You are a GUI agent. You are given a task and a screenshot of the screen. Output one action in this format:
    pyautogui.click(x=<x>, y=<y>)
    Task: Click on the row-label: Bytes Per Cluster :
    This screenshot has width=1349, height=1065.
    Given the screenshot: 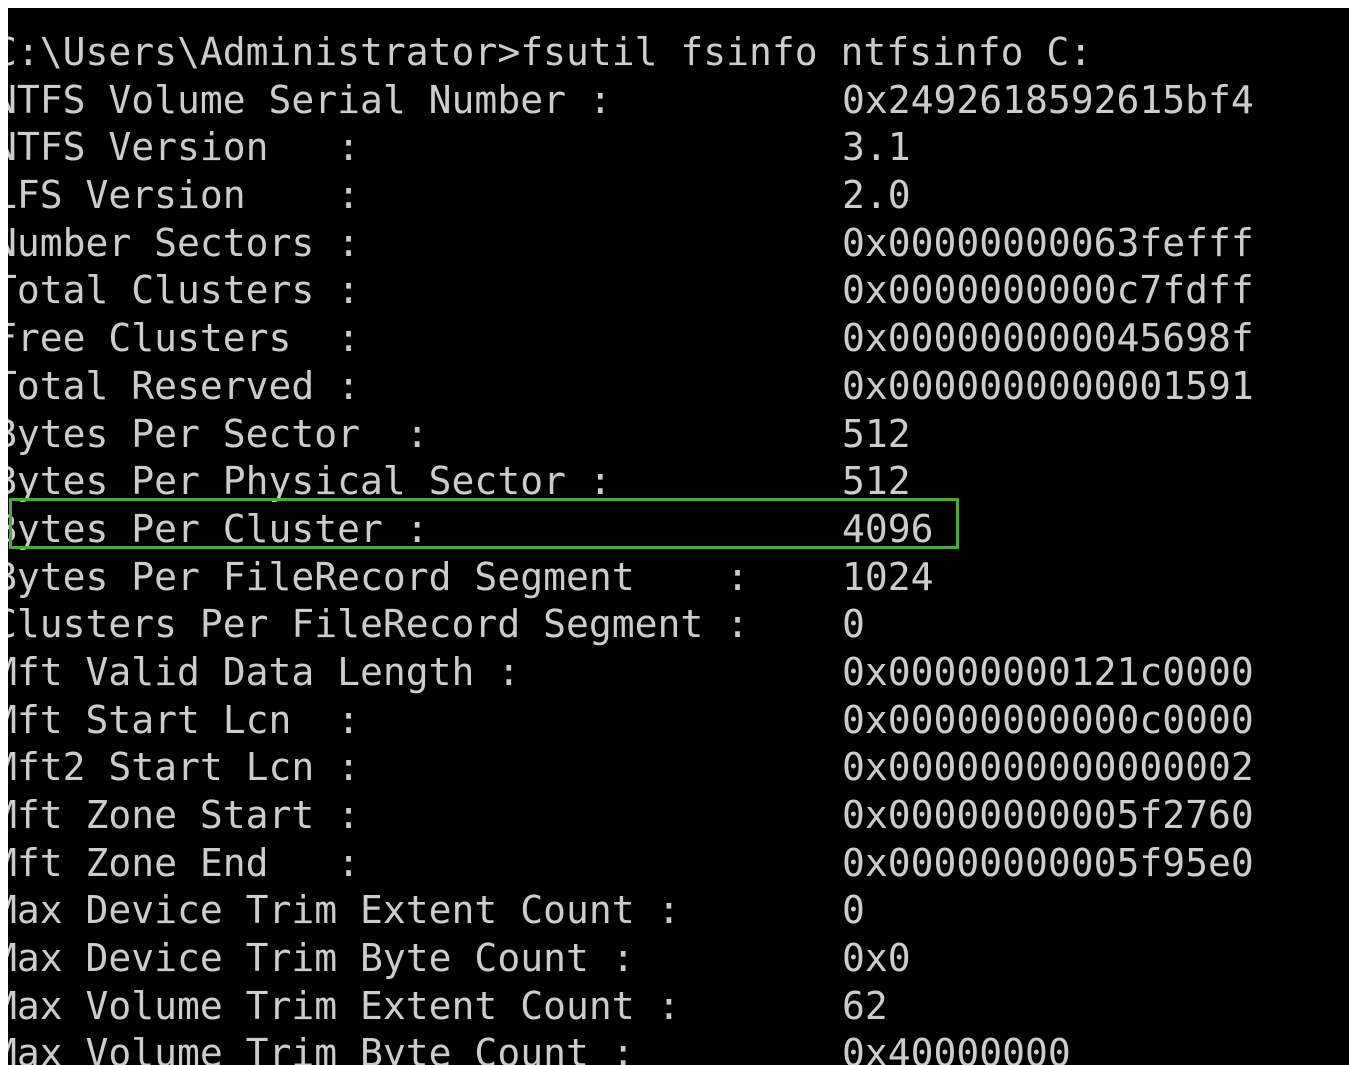 What is the action you would take?
    pyautogui.click(x=218, y=528)
    